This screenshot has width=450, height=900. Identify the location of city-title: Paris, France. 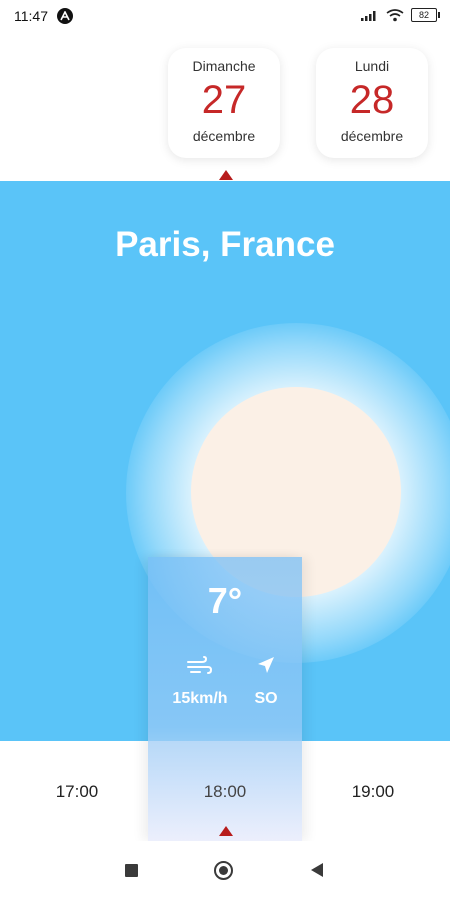
(225, 244).